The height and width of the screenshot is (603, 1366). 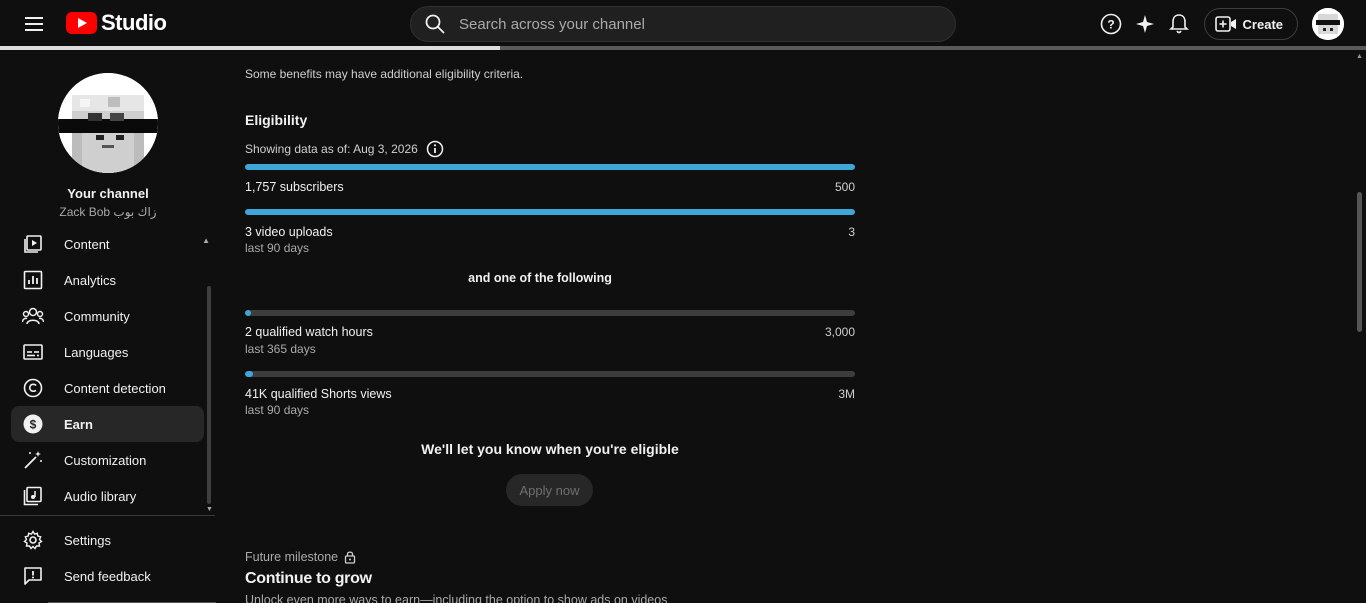 What do you see at coordinates (107, 496) in the screenshot?
I see `sidebar-item-audio-library: Audio library` at bounding box center [107, 496].